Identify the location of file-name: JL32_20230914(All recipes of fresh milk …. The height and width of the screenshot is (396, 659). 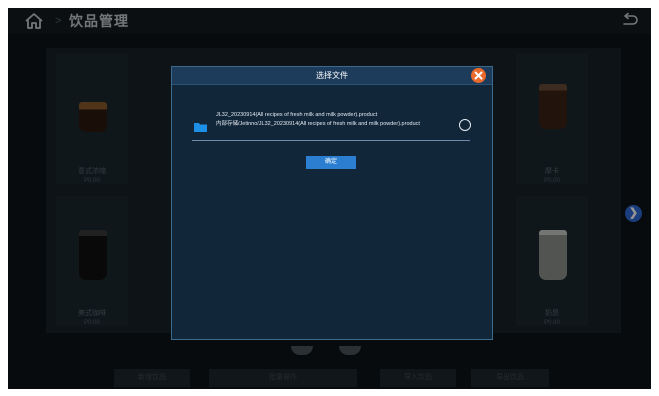
(297, 115).